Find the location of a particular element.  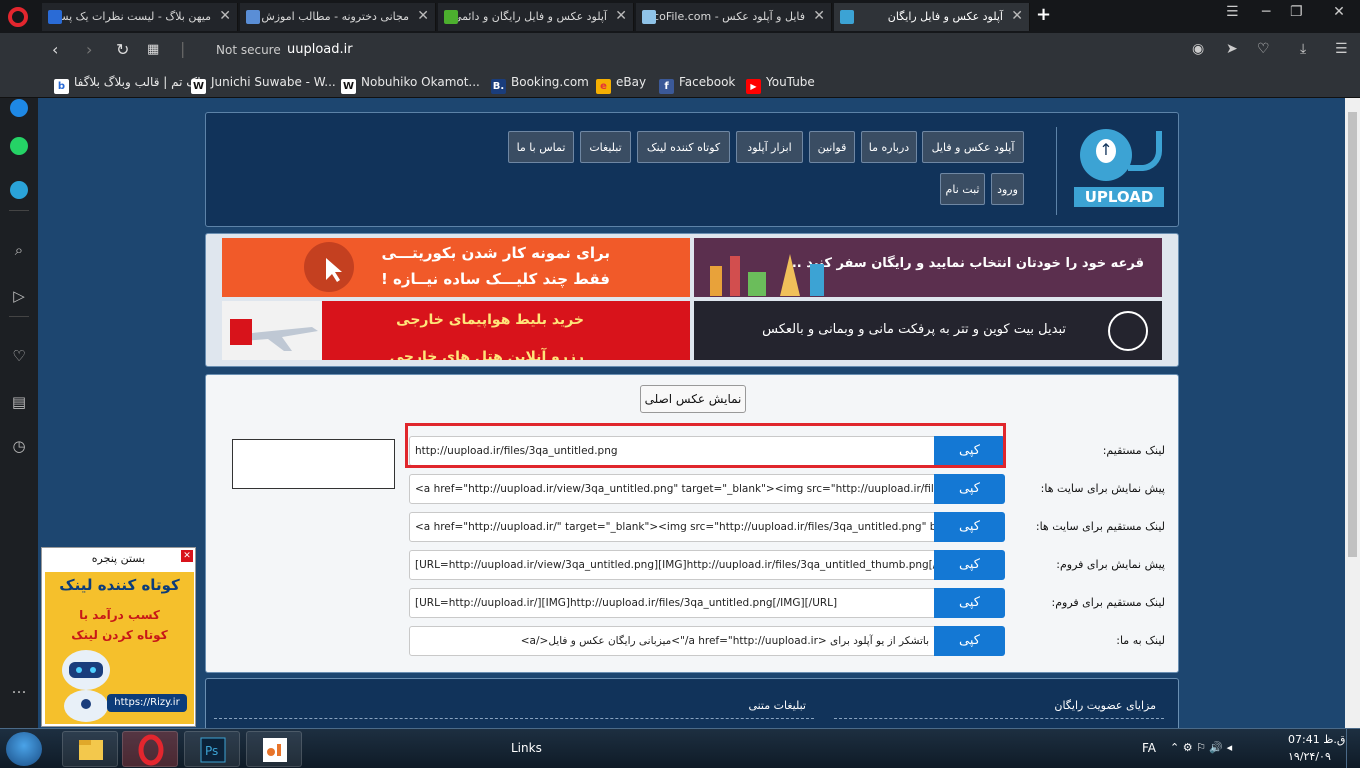

send-icon: ➤ is located at coordinates (1232, 49).